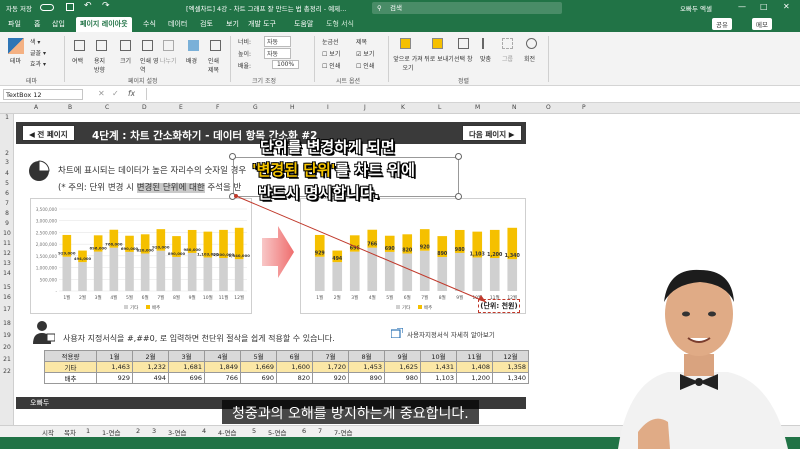  What do you see at coordinates (366, 367) in the screenshot?
I see `table-cell: 1,453` at bounding box center [366, 367].